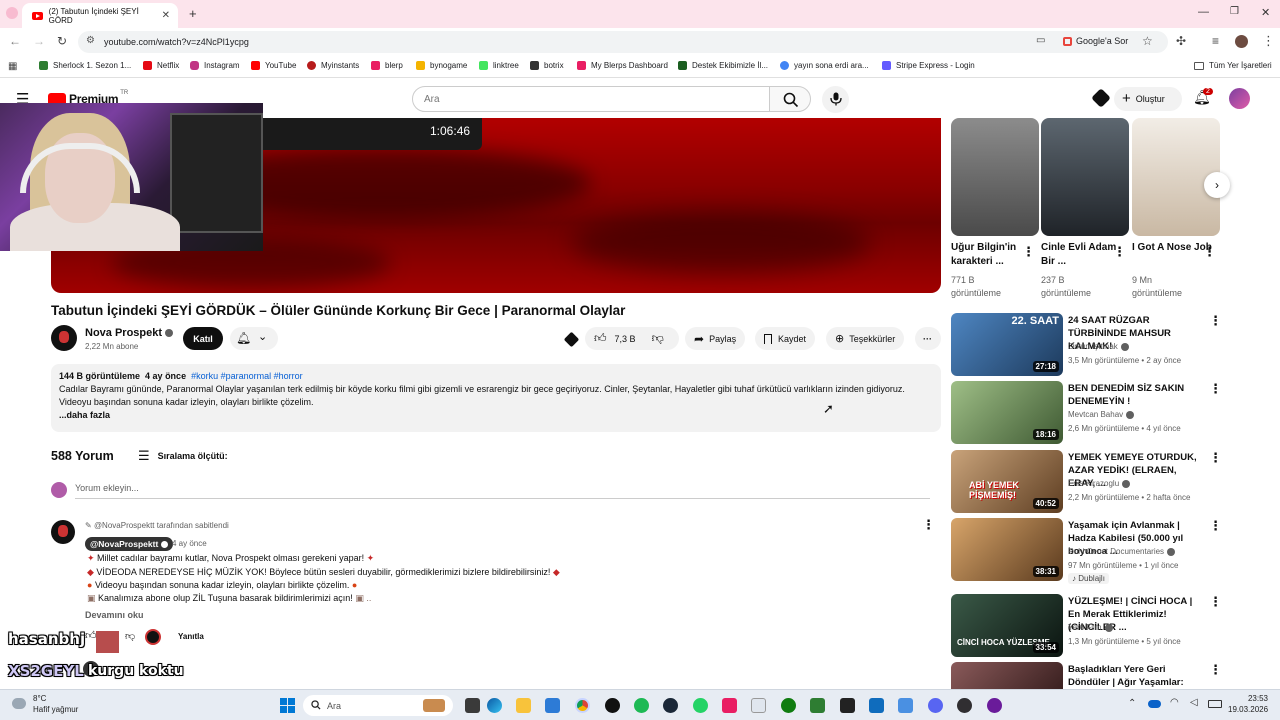 Image resolution: width=1280 pixels, height=720 pixels. I want to click on comment-author-avatar, so click(63, 532).